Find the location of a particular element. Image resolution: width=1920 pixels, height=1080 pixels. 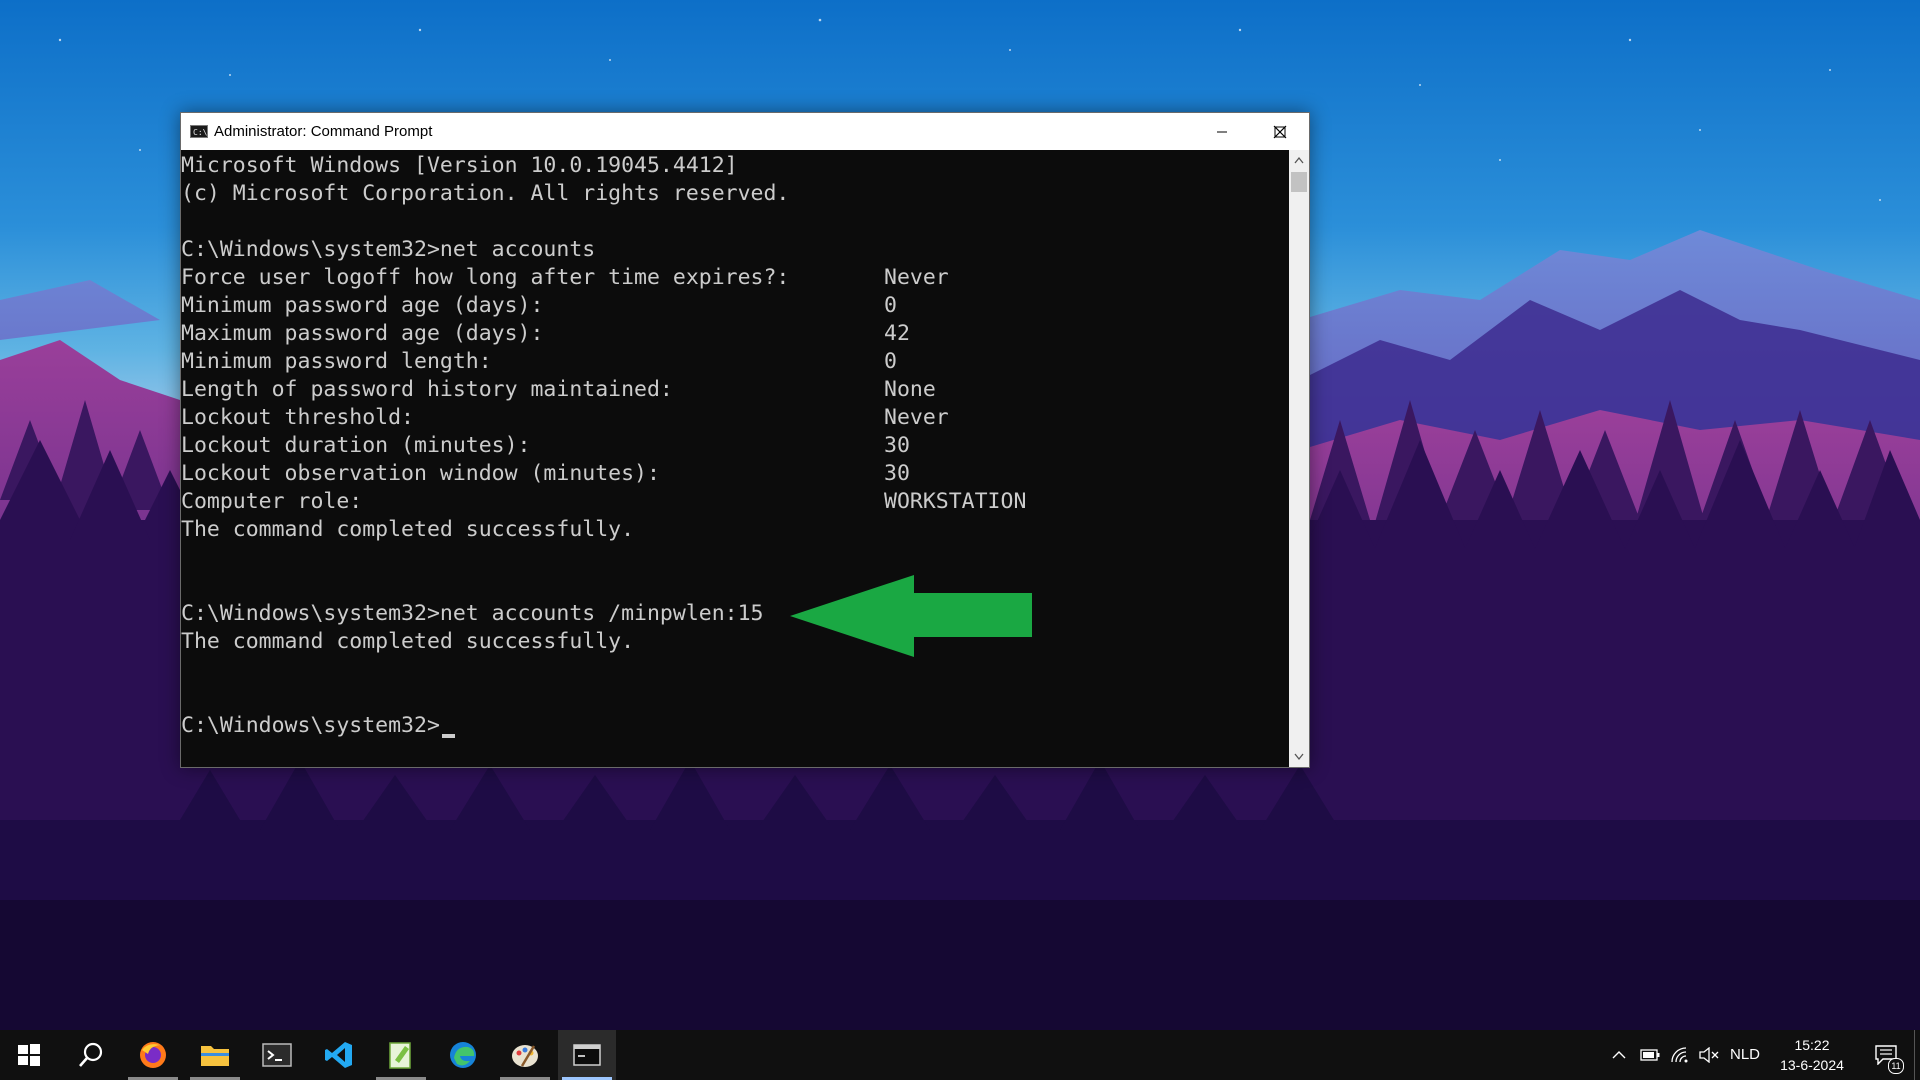

clock-time: 15:22 is located at coordinates (1812, 1045).